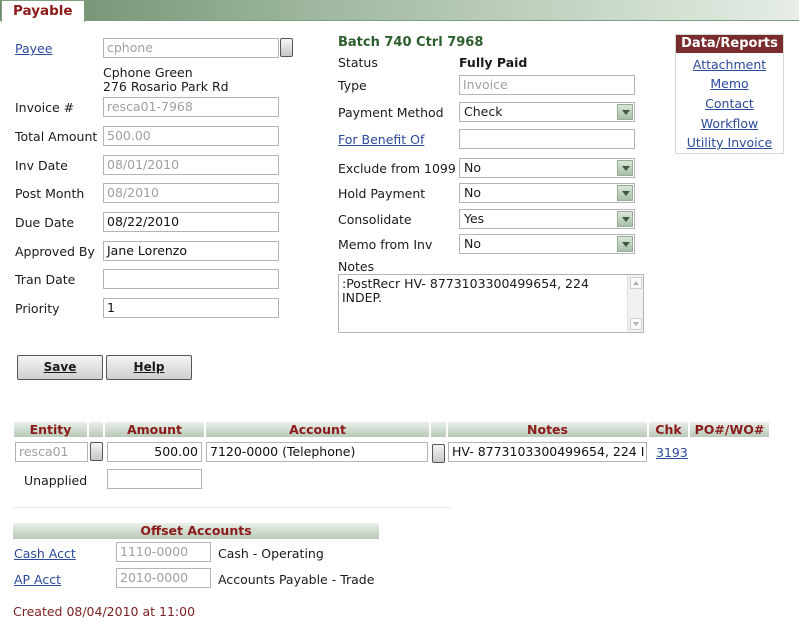  What do you see at coordinates (37, 579) in the screenshot?
I see `ap-acct-link: AP Acct` at bounding box center [37, 579].